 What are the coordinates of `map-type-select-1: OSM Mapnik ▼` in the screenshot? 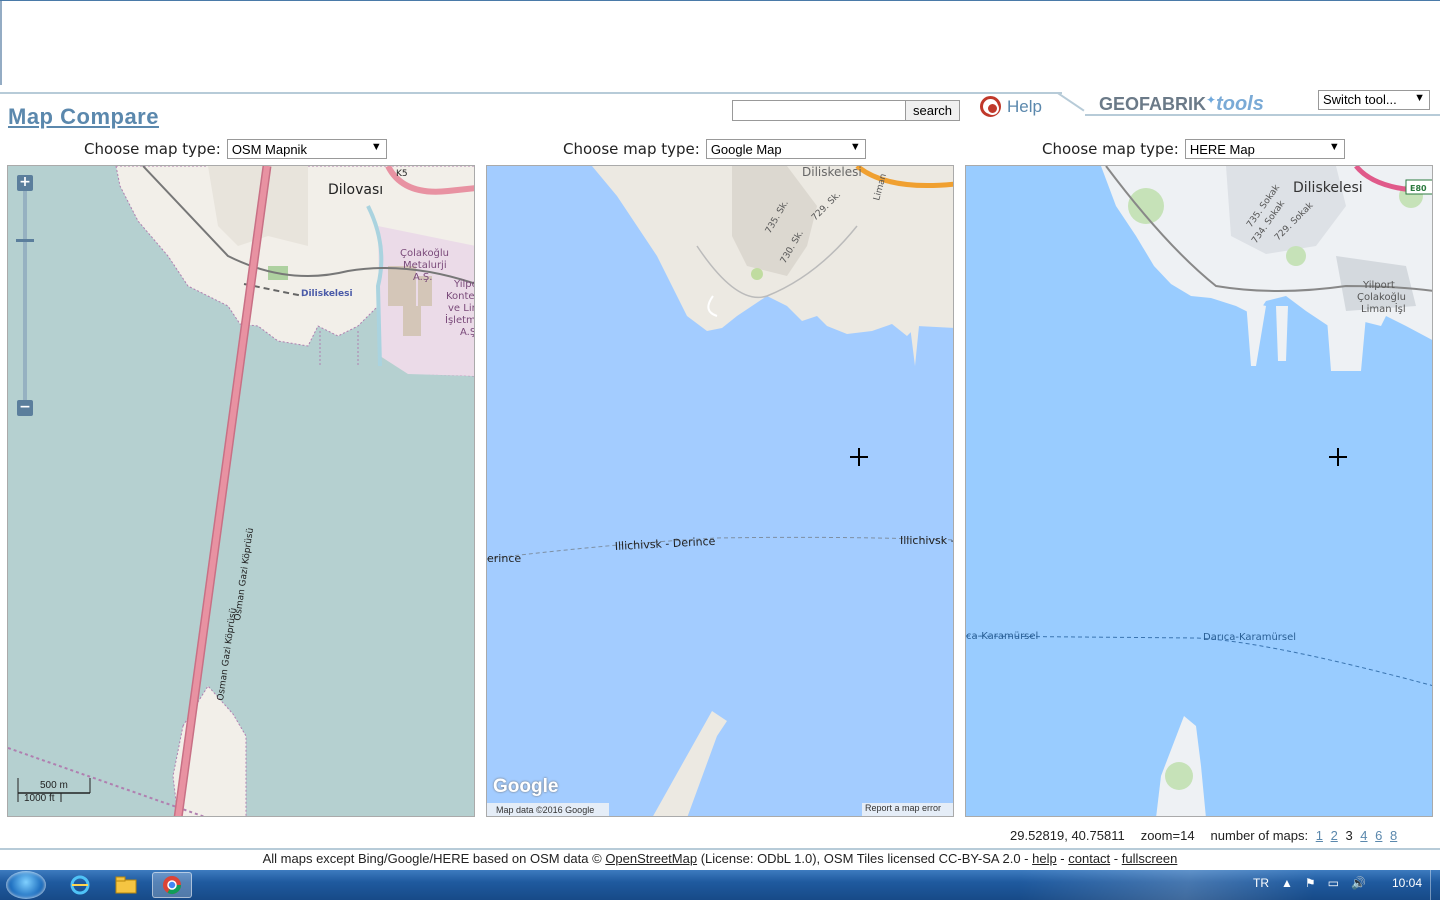 It's located at (306, 149).